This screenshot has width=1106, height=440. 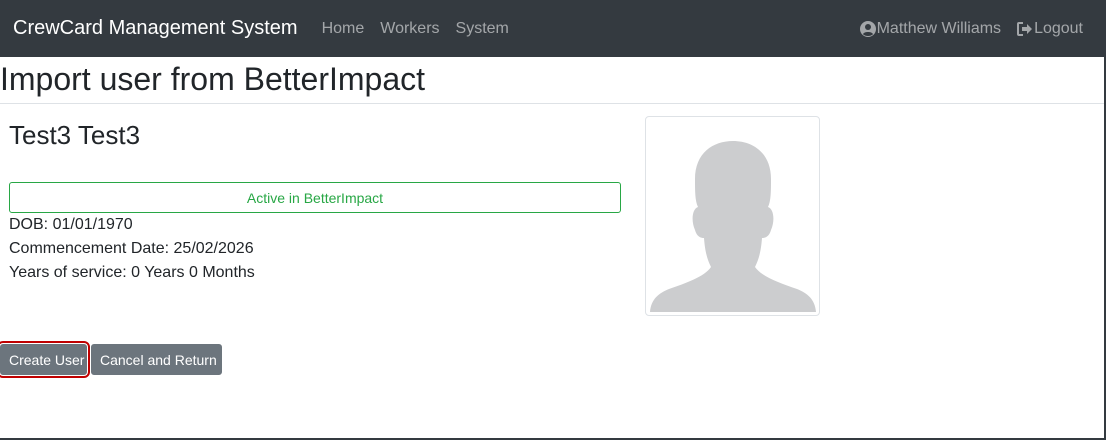 What do you see at coordinates (193, 272) in the screenshot?
I see `service-value: 0 Years 0 Months` at bounding box center [193, 272].